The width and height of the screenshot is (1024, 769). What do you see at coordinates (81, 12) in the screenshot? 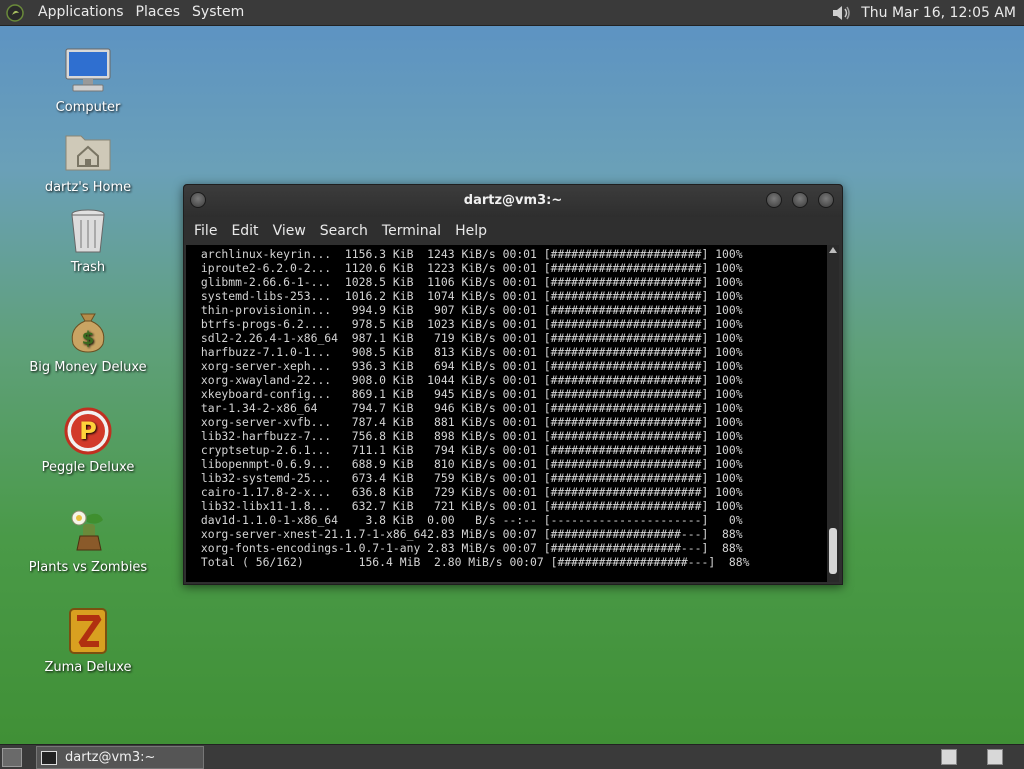
I see `menu-applications: Applications` at bounding box center [81, 12].